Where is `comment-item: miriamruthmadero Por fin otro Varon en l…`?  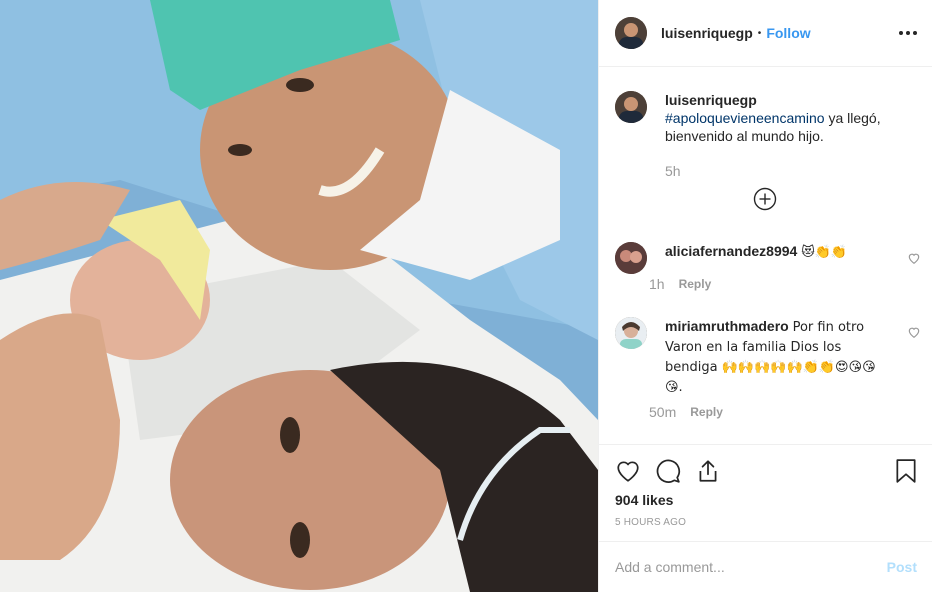
comment-item: miriamruthmadero Por fin otro Varon en l… is located at coordinates (765, 357).